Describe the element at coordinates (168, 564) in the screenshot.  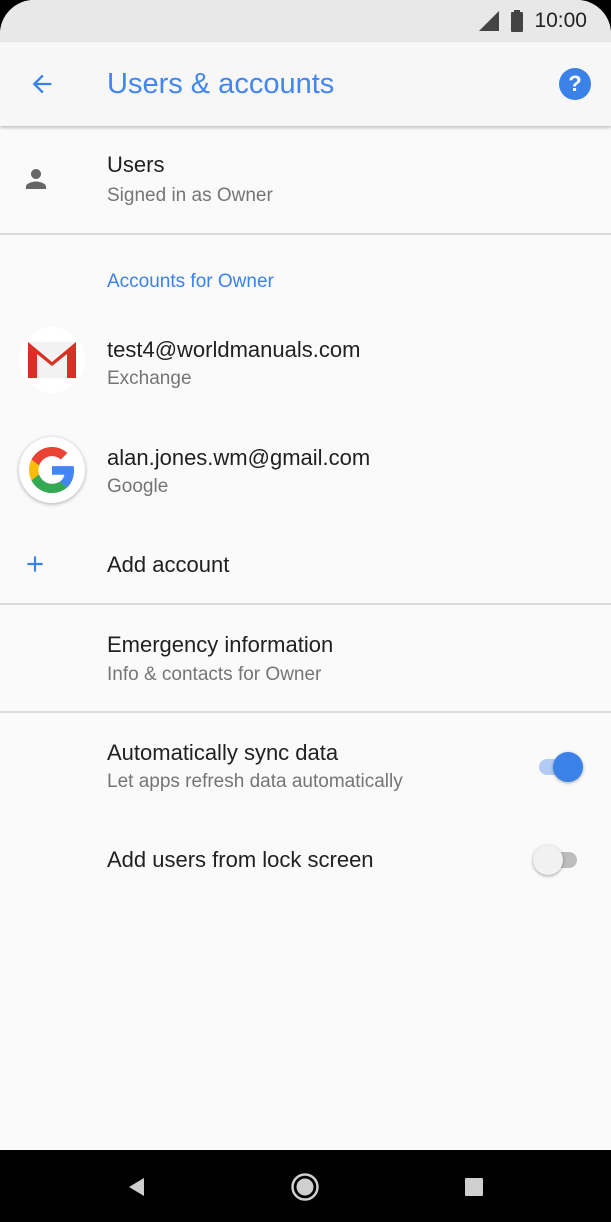
I see `add-account-label: Add account` at that location.